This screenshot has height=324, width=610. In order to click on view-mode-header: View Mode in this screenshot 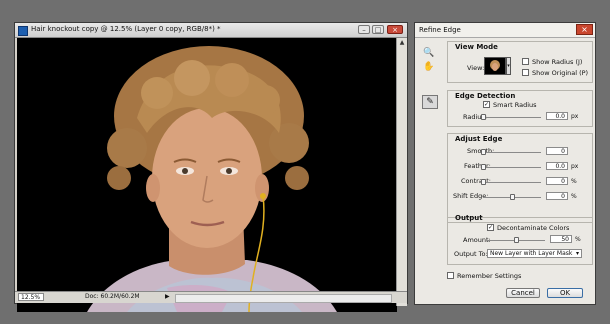, I will do `click(476, 47)`.